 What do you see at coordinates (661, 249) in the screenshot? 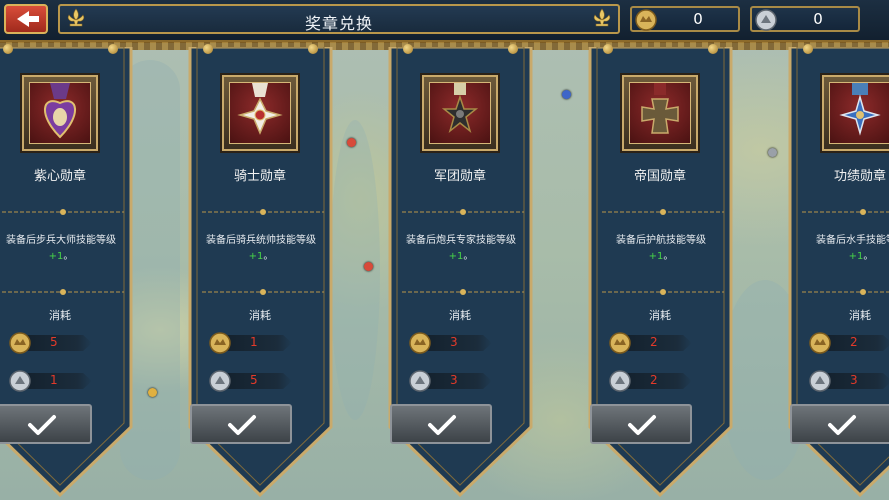
I see `medal-description: 装备后护航技能等级 +1。` at bounding box center [661, 249].